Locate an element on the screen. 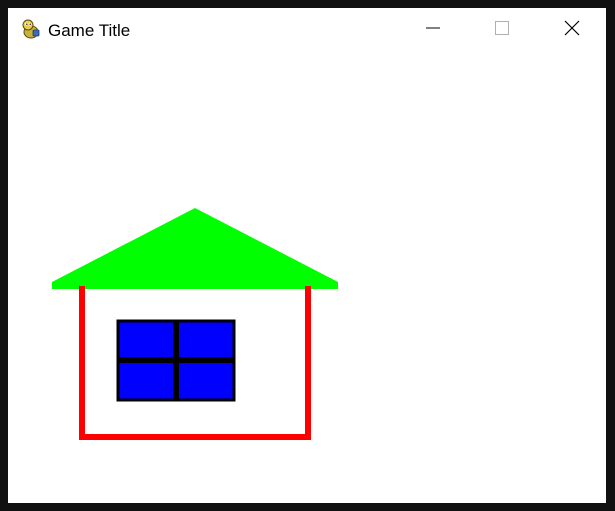 The height and width of the screenshot is (511, 615). close-icon is located at coordinates (572, 30).